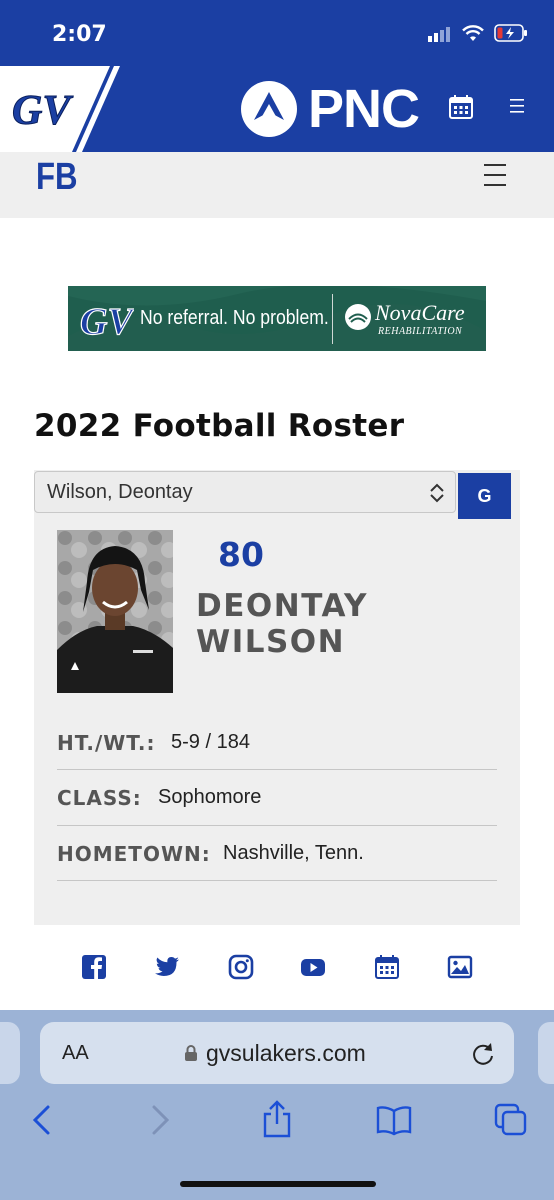  Describe the element at coordinates (106, 743) in the screenshot. I see `height-weight-label: HT./WT.:` at that location.